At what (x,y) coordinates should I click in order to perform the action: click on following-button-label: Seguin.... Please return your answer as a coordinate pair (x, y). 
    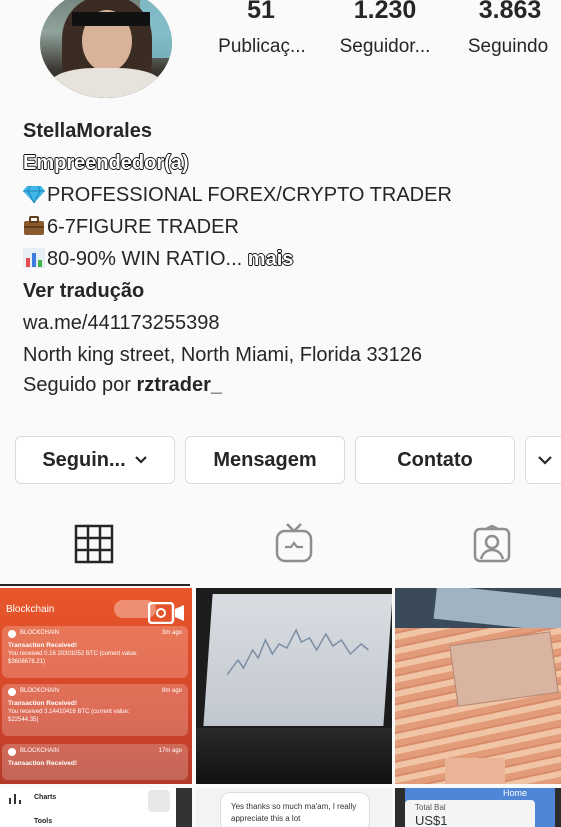
    Looking at the image, I should click on (84, 459).